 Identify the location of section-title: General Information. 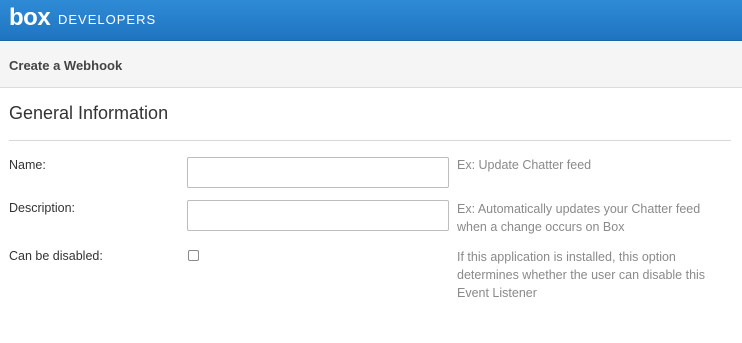
(89, 113).